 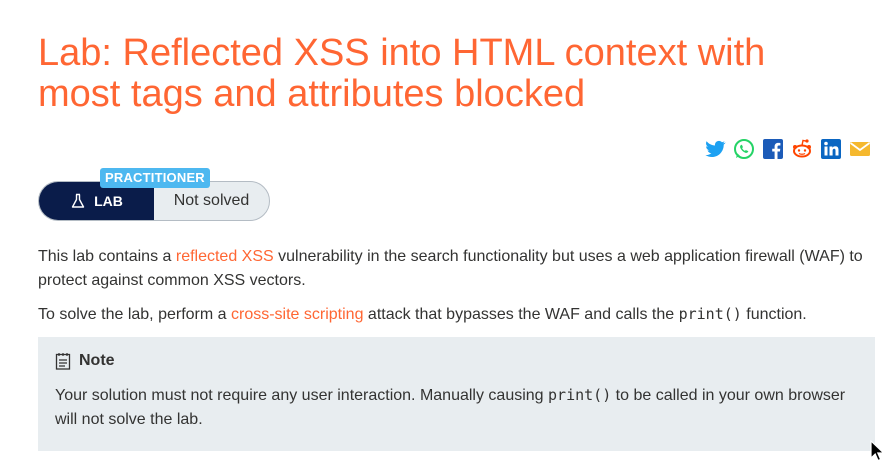 I want to click on level-tag: PRACTITIONER, so click(x=155, y=178).